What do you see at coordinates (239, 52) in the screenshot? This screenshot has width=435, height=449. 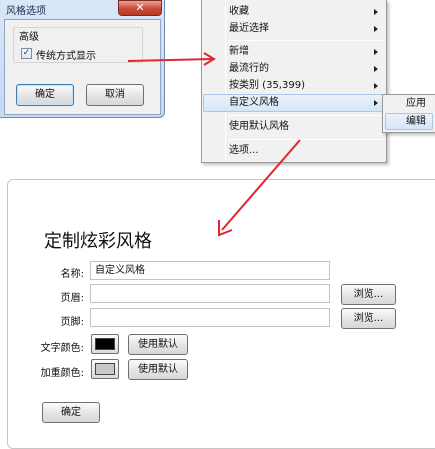 I see `menu-item-new: 新增` at bounding box center [239, 52].